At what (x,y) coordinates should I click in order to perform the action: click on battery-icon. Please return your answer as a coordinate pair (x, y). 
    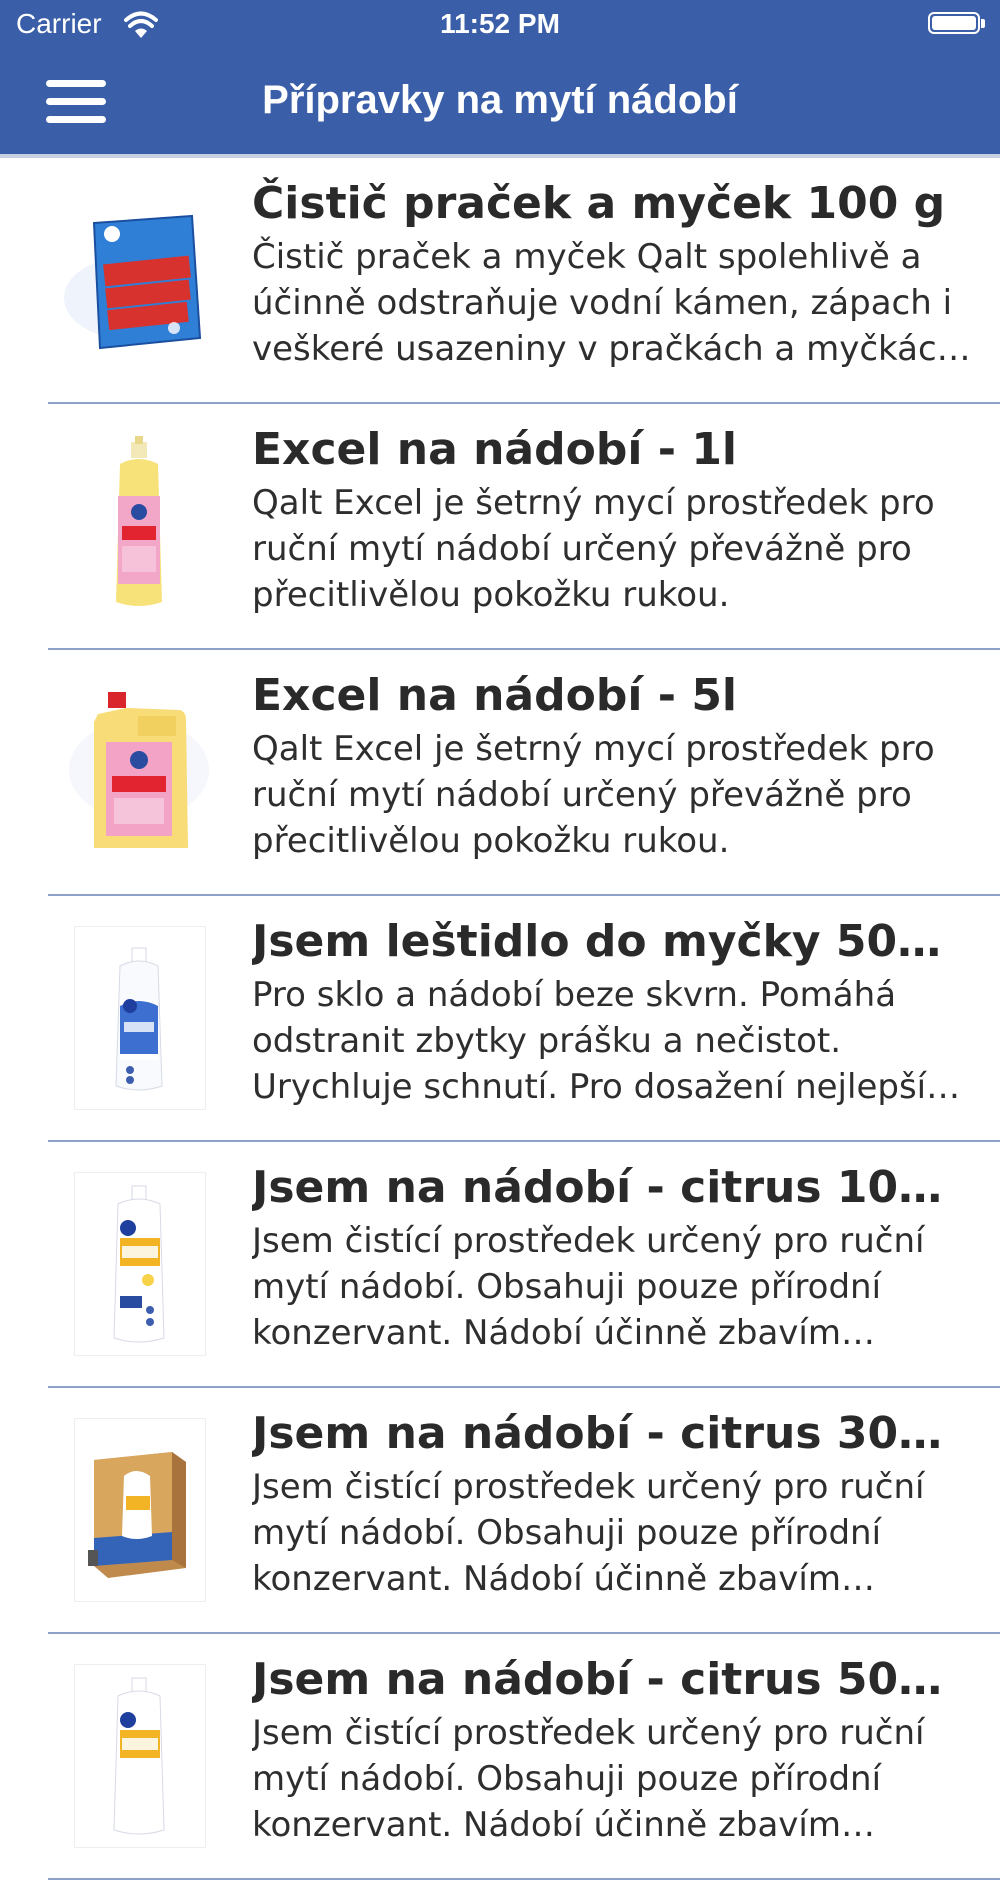
    Looking at the image, I should click on (957, 24).